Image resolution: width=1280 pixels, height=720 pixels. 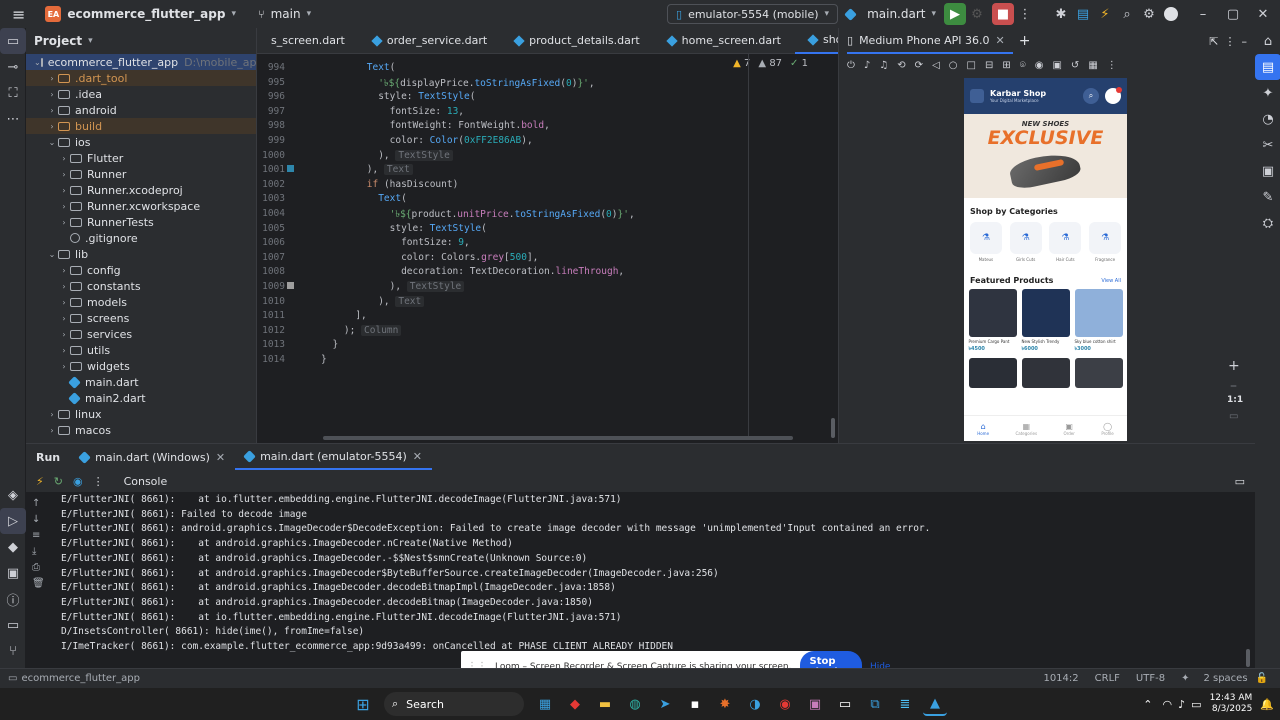 What do you see at coordinates (1107, 678) in the screenshot?
I see `line-separator: CRLF` at bounding box center [1107, 678].